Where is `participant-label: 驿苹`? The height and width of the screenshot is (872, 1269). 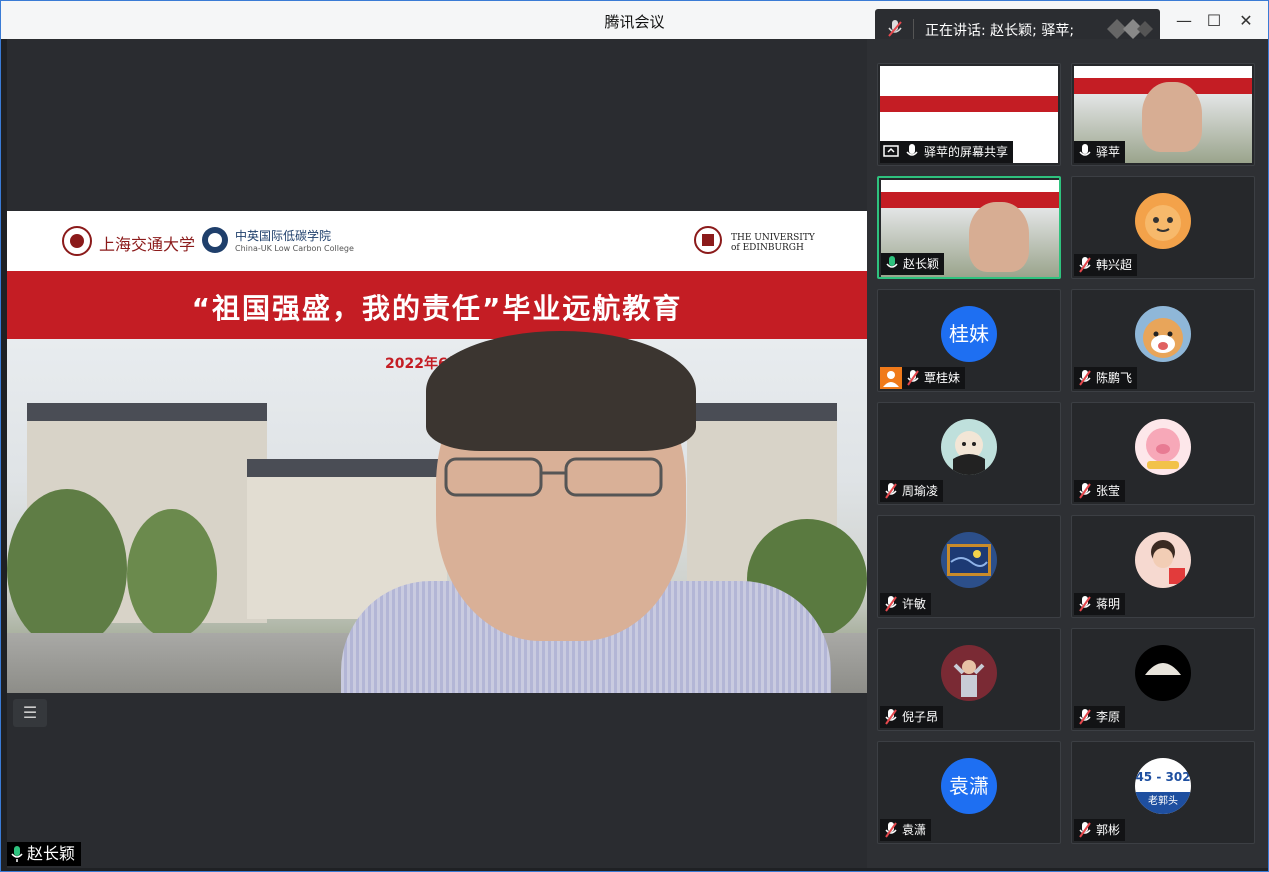
participant-label: 驿苹 is located at coordinates (1100, 152).